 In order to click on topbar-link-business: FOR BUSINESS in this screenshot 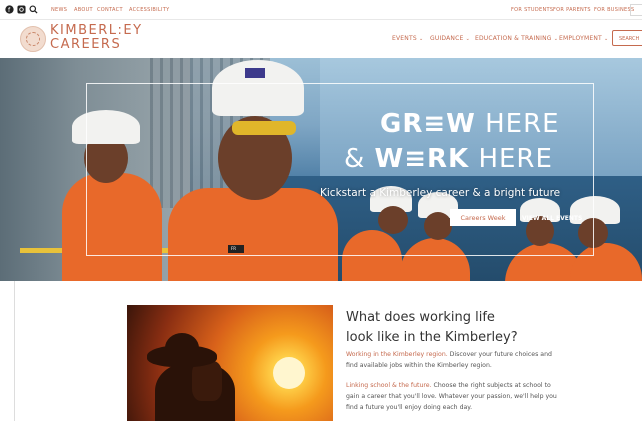, I will do `click(614, 10)`.